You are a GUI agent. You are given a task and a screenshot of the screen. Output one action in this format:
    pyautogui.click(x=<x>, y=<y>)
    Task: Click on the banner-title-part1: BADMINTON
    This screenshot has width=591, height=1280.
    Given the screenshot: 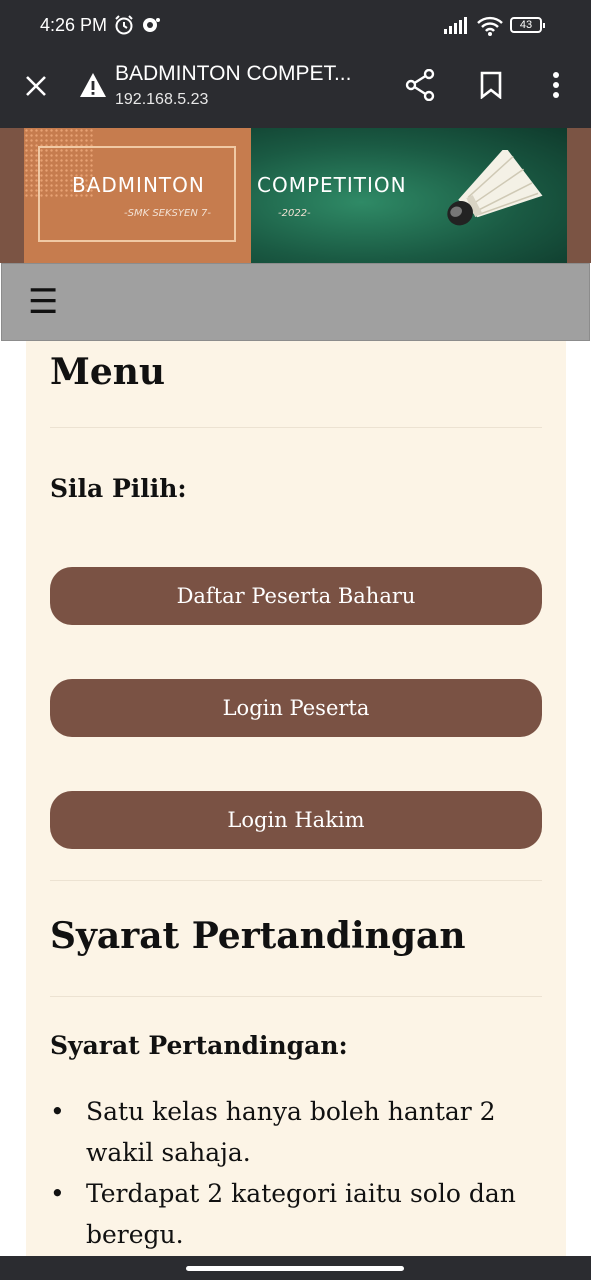 What is the action you would take?
    pyautogui.click(x=138, y=185)
    